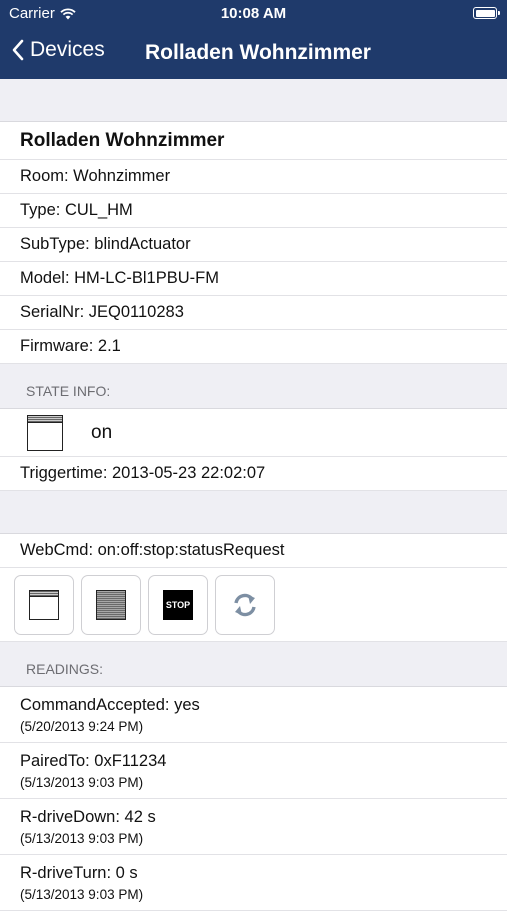 The width and height of the screenshot is (507, 911). I want to click on device-room: Room: Wohnzimmer, so click(253, 177).